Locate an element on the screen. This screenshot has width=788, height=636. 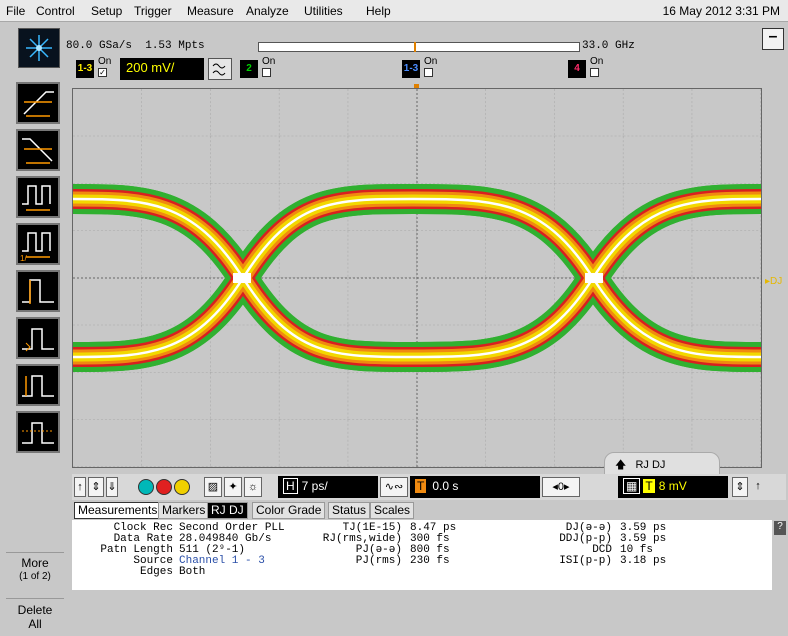
pj-rms-label: PJ(rms) is located at coordinates (378, 561).